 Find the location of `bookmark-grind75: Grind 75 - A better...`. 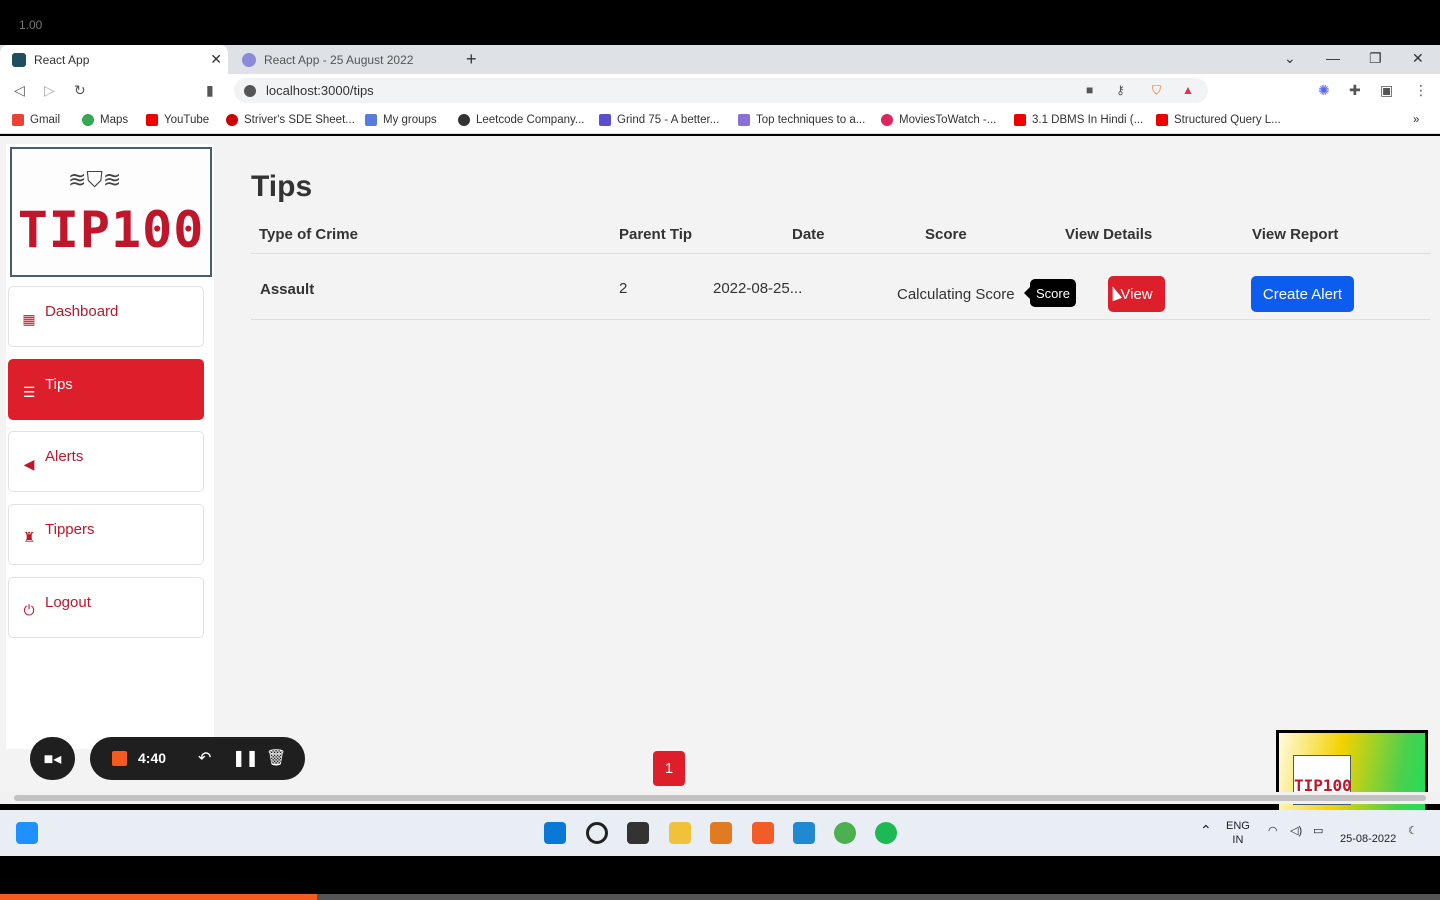

bookmark-grind75: Grind 75 - A better... is located at coordinates (659, 120).